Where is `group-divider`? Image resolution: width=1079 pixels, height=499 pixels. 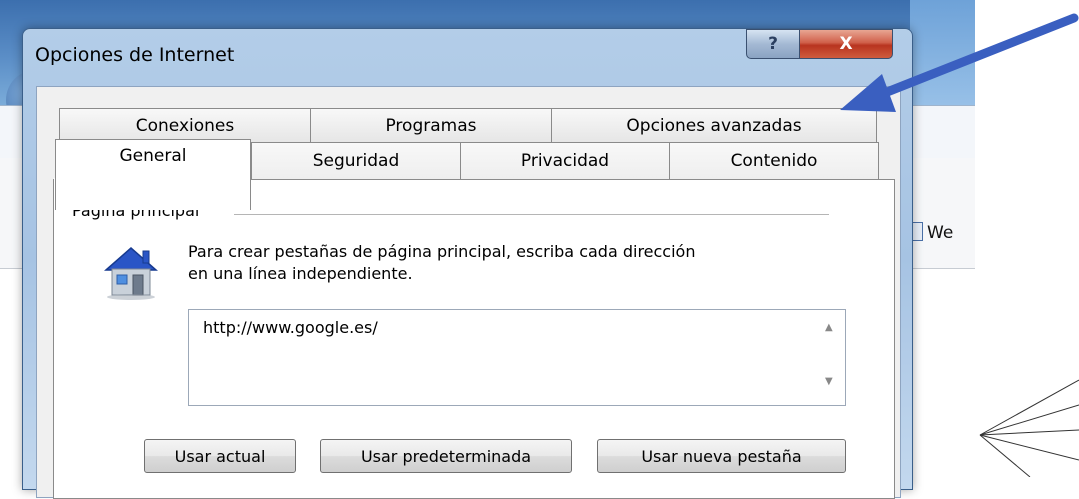
group-divider is located at coordinates (531, 214).